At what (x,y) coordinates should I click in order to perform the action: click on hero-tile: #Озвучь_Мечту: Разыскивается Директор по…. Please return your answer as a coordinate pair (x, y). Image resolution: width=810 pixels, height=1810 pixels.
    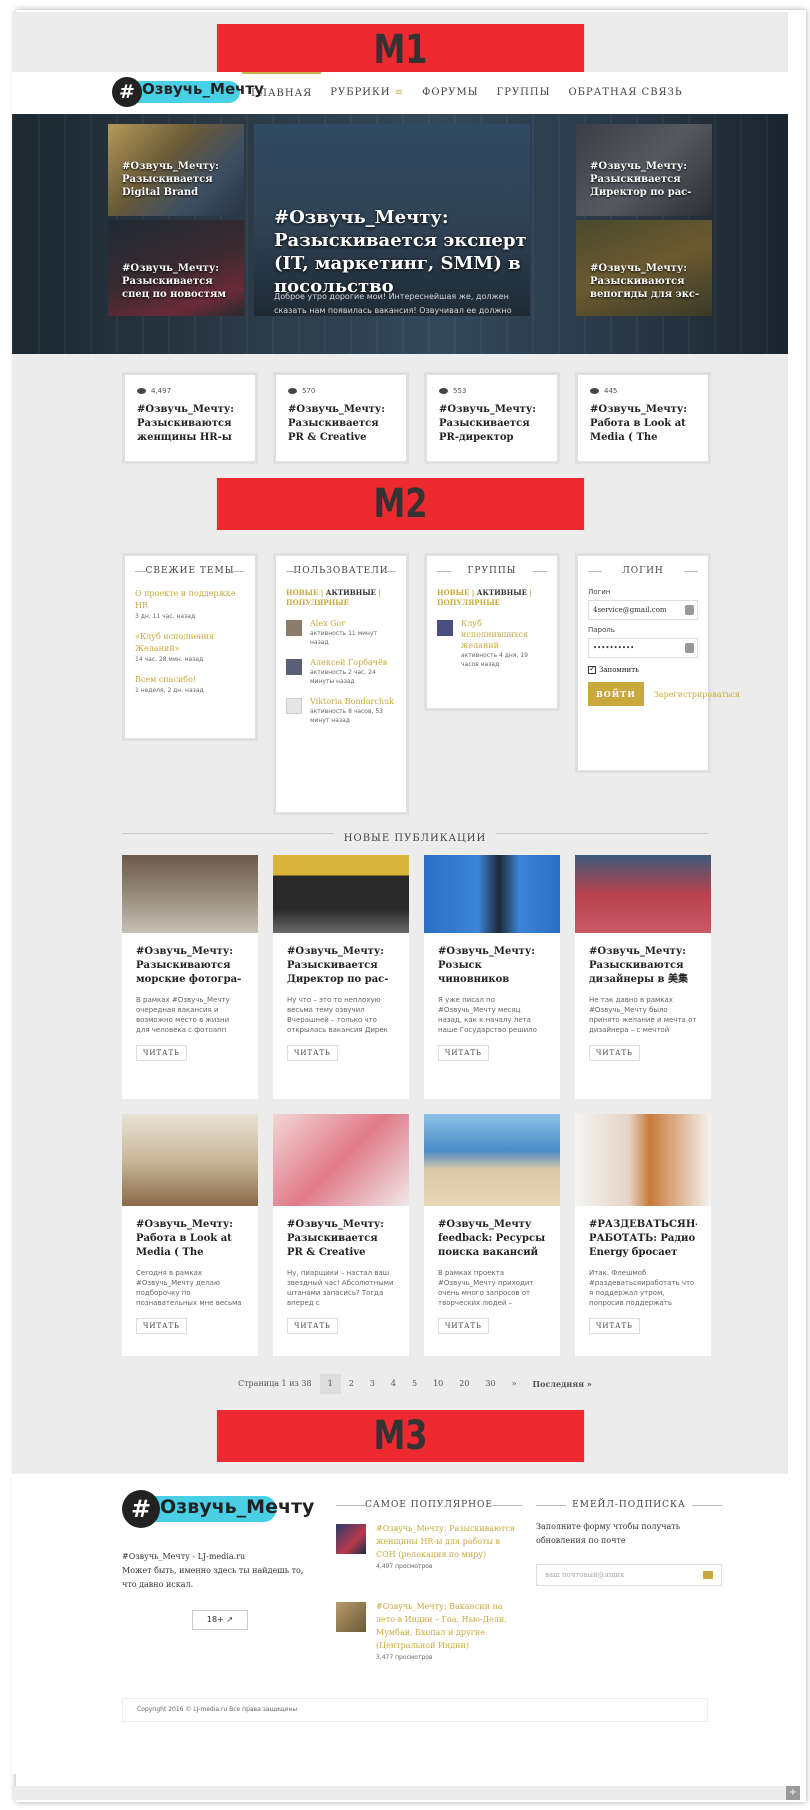
    Looking at the image, I should click on (644, 170).